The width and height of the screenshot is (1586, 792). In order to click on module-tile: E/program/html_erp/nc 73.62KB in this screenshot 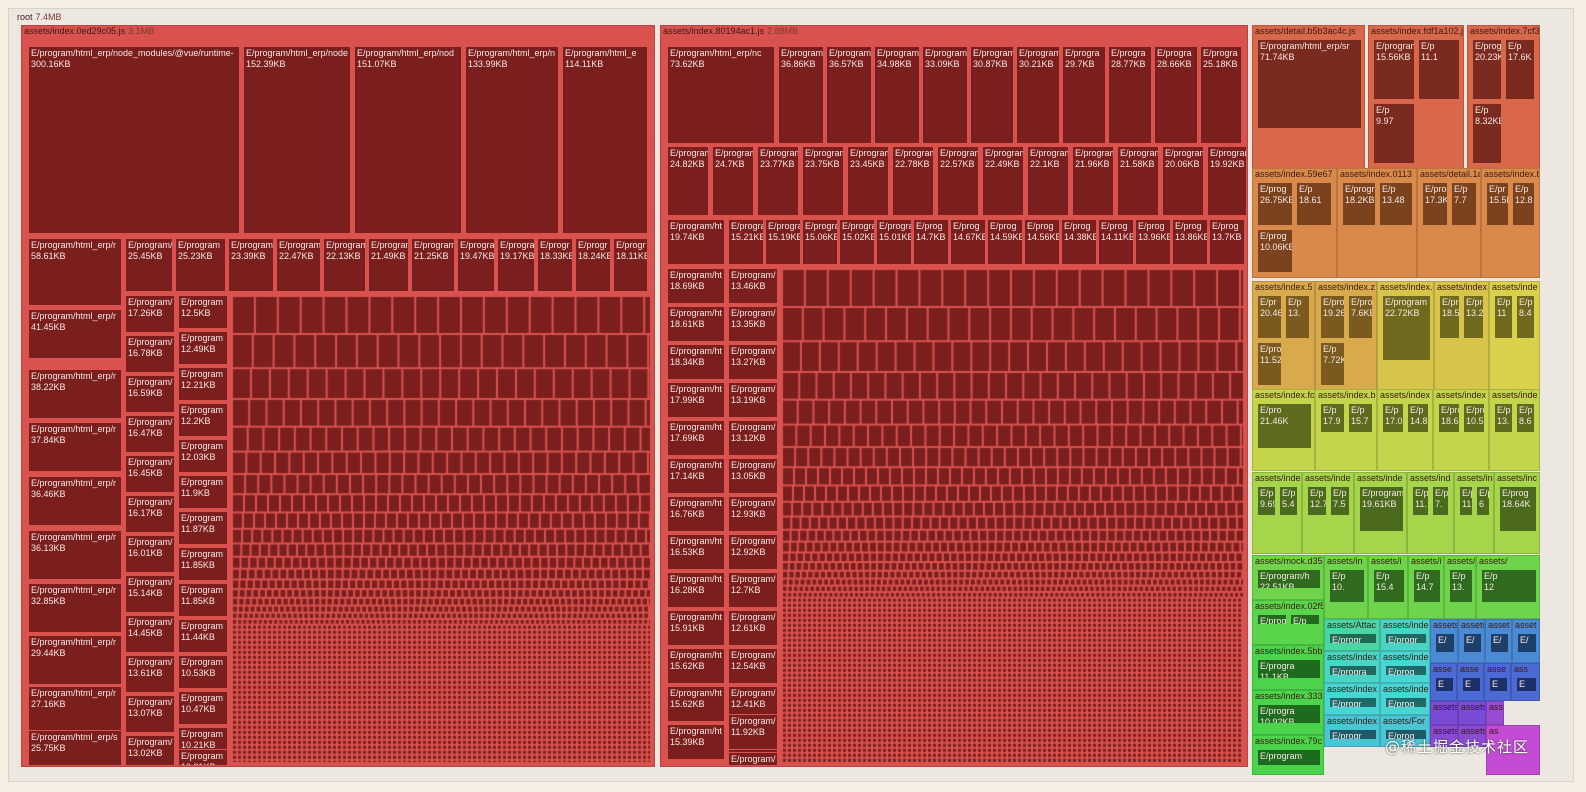, I will do `click(721, 95)`.